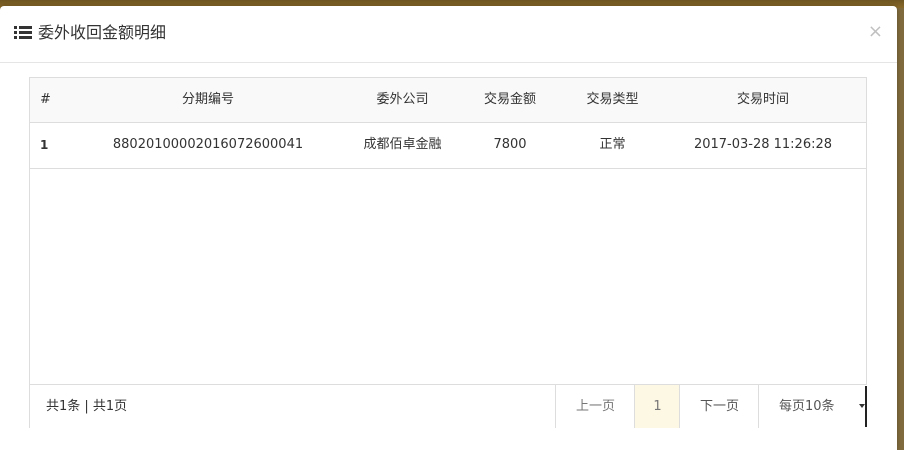  What do you see at coordinates (208, 144) in the screenshot?
I see `row-installment-no: 88020100002016072600041` at bounding box center [208, 144].